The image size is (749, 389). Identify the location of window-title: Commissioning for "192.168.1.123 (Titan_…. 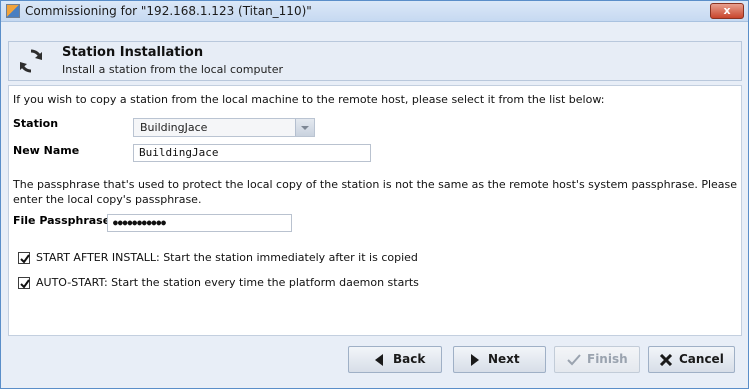
(168, 11).